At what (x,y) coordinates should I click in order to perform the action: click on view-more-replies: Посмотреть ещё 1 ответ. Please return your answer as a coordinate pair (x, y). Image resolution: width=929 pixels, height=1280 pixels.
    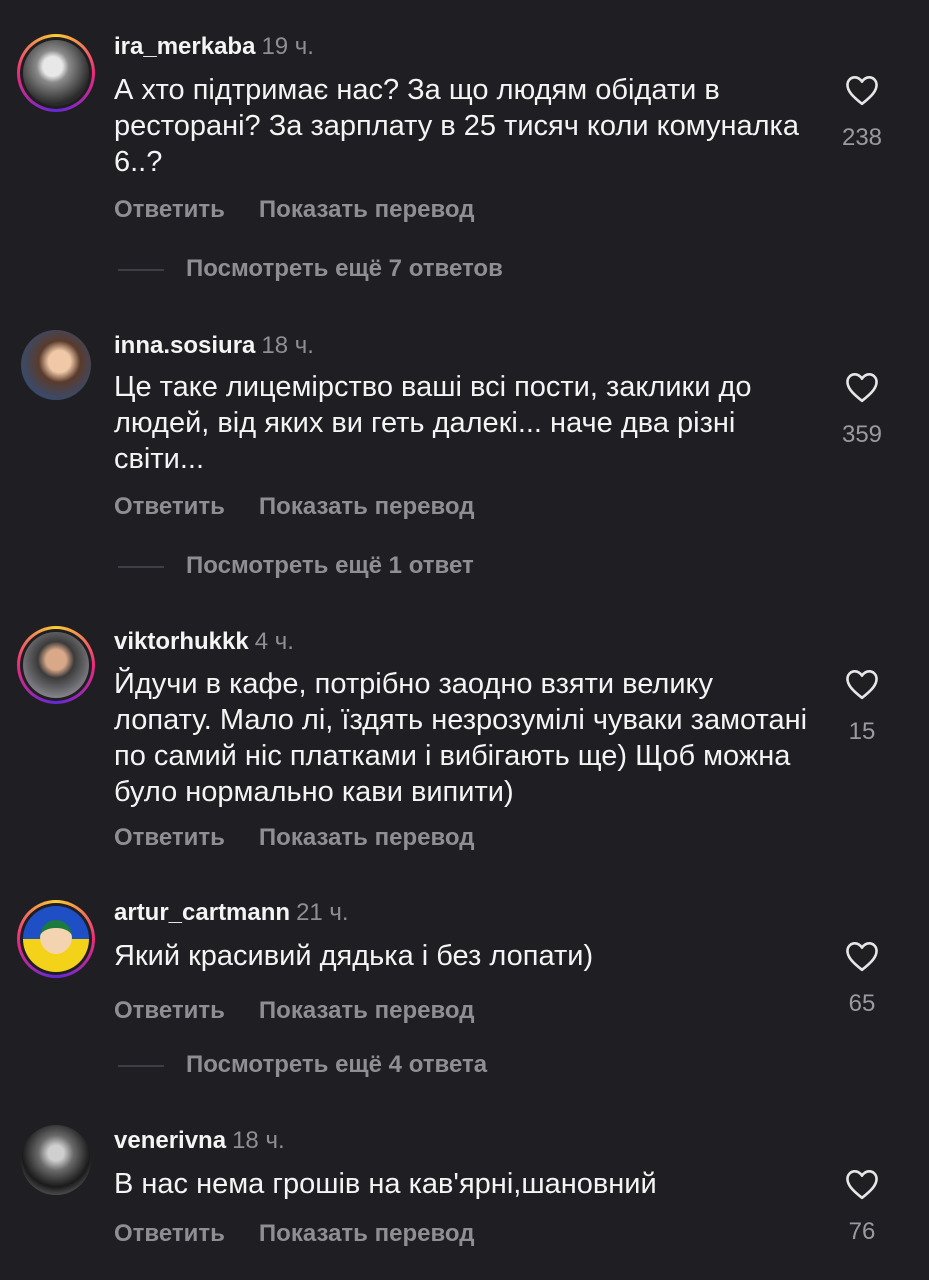
    Looking at the image, I should click on (296, 566).